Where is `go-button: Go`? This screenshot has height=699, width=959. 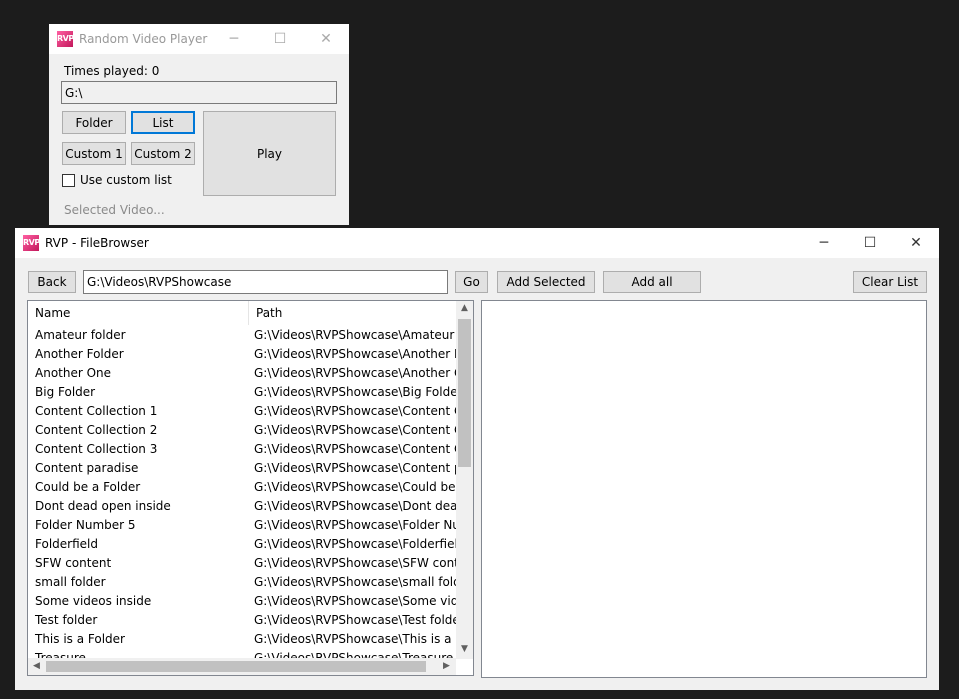
go-button: Go is located at coordinates (471, 282).